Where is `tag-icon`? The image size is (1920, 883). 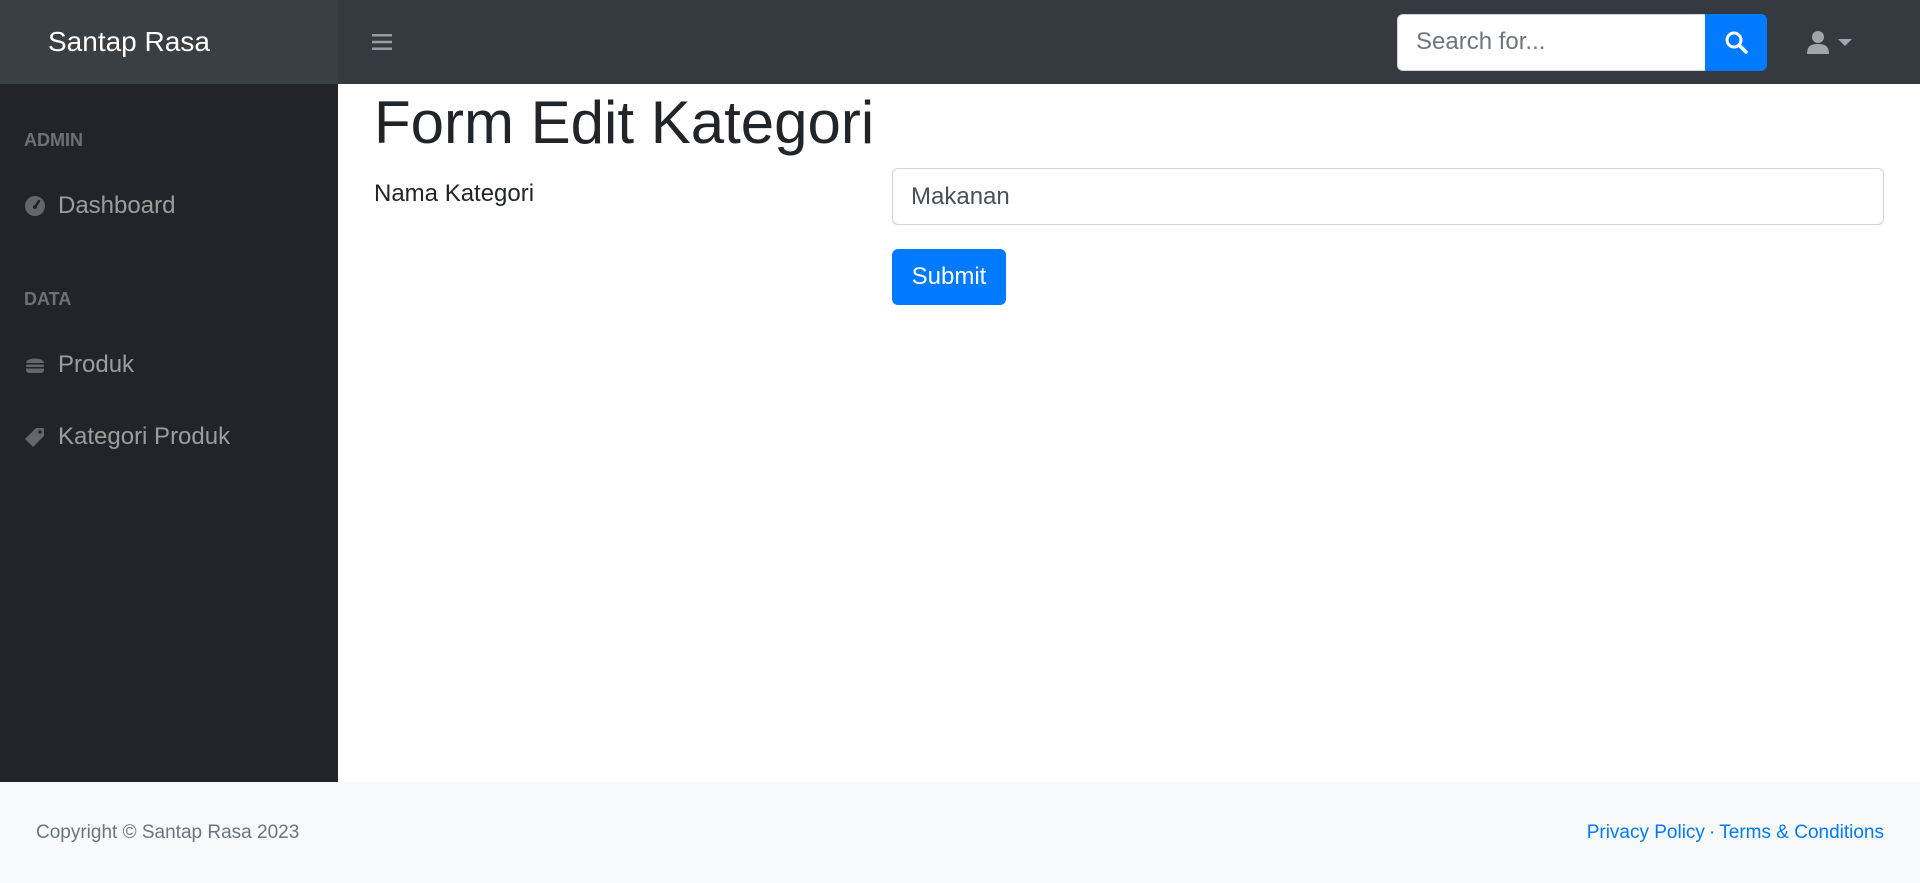 tag-icon is located at coordinates (35, 437).